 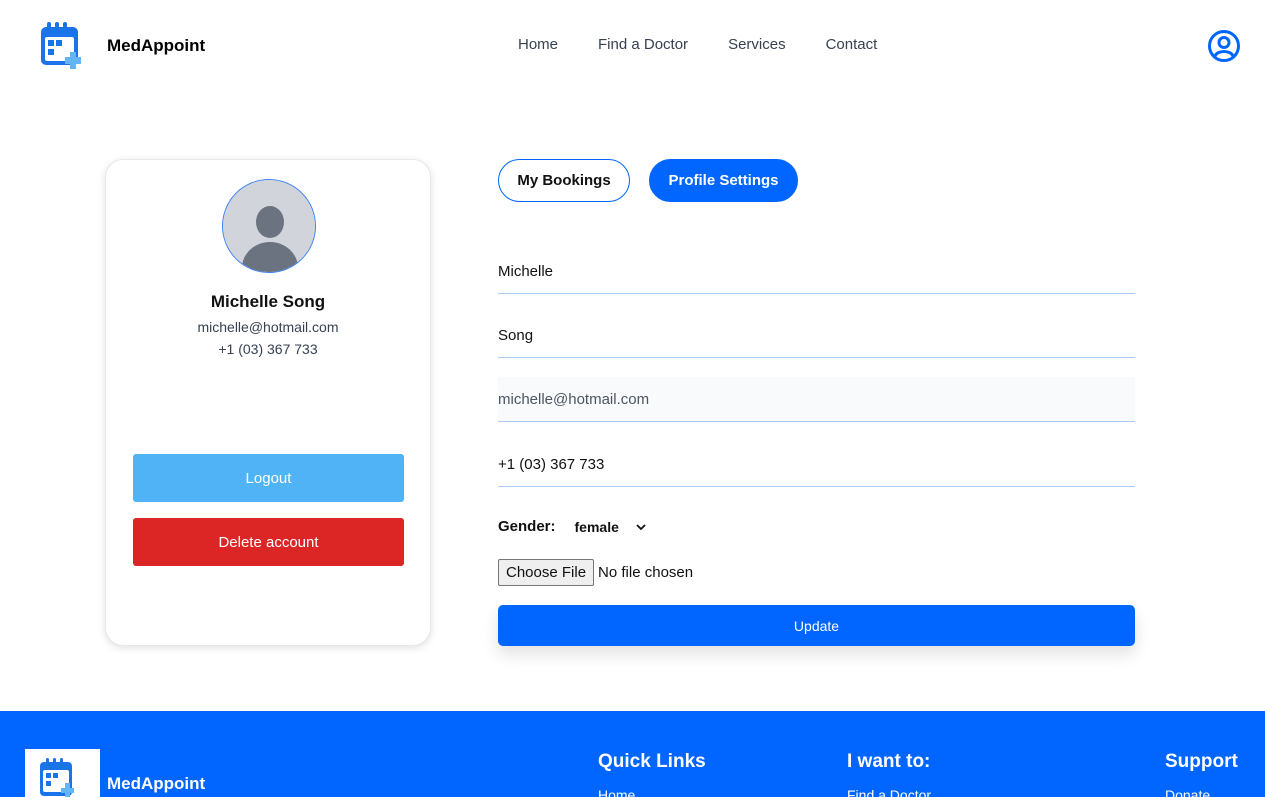 I want to click on tab-my-bookings: My Bookings, so click(x=564, y=180).